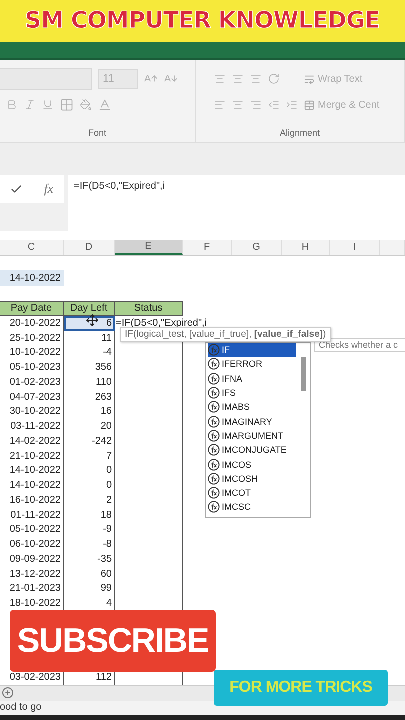 The width and height of the screenshot is (405, 720). I want to click on merge-cells-icon, so click(309, 105).